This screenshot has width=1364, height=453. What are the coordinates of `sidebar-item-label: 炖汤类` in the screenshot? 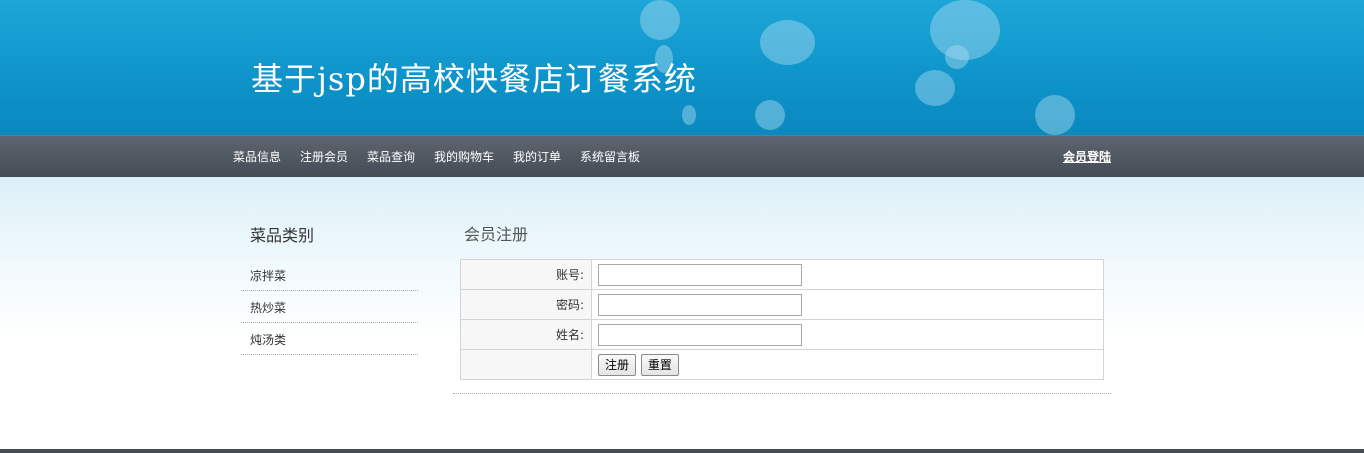 It's located at (268, 340).